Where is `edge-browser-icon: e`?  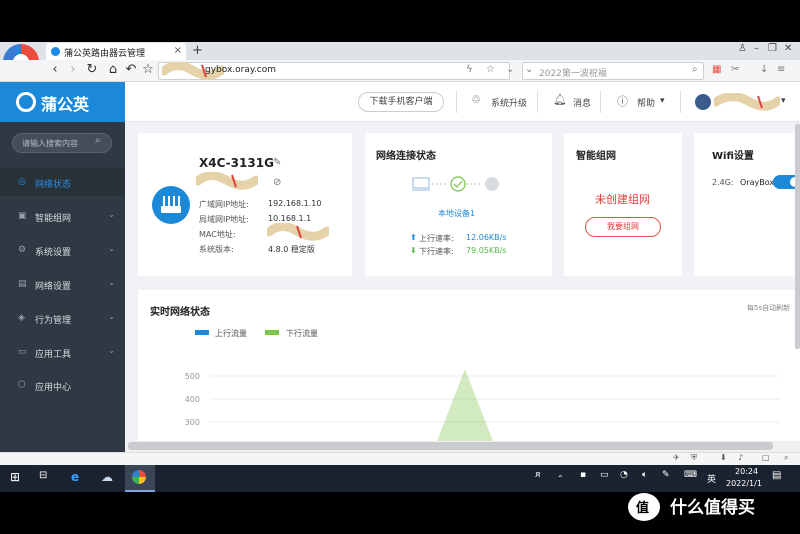 edge-browser-icon: e is located at coordinates (75, 477).